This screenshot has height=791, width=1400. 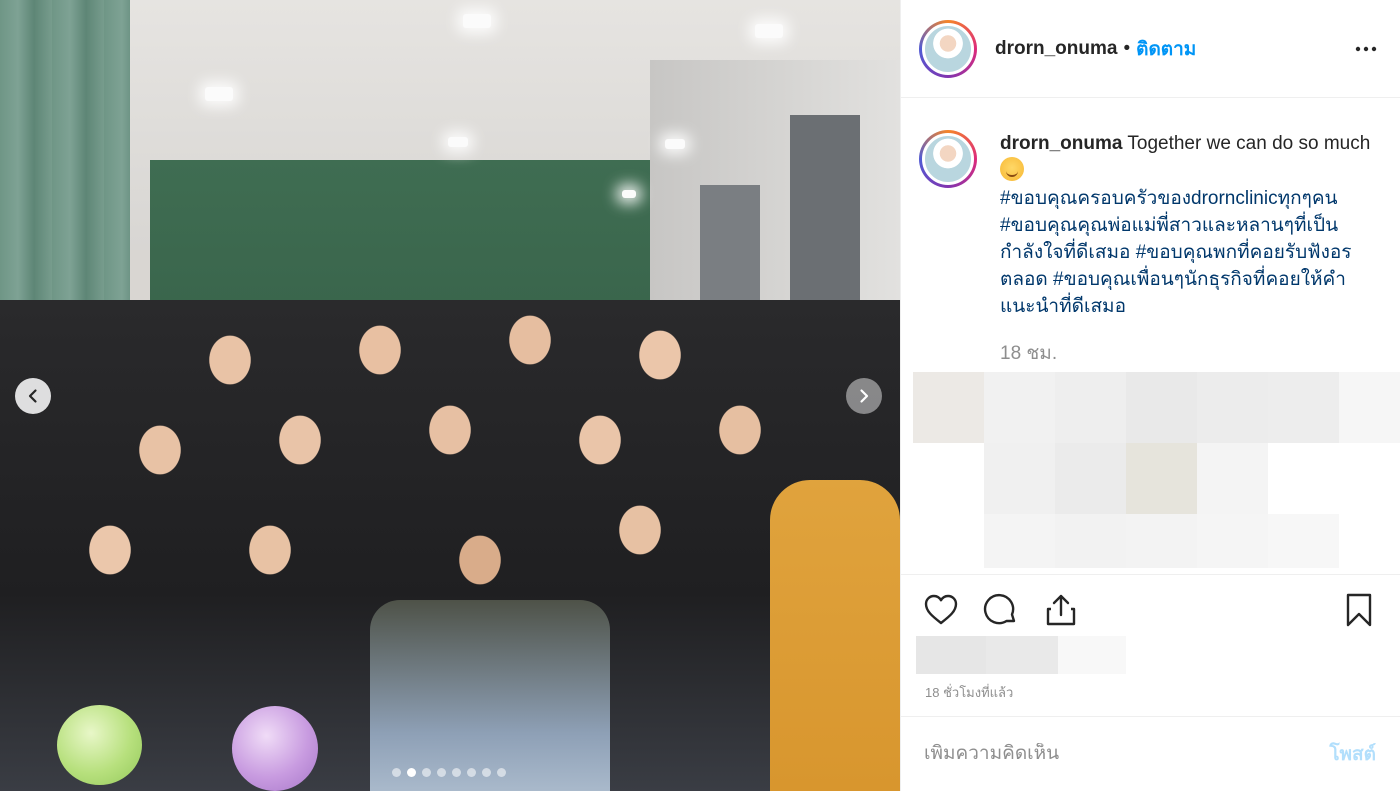 I want to click on carousel-next-button, so click(x=864, y=396).